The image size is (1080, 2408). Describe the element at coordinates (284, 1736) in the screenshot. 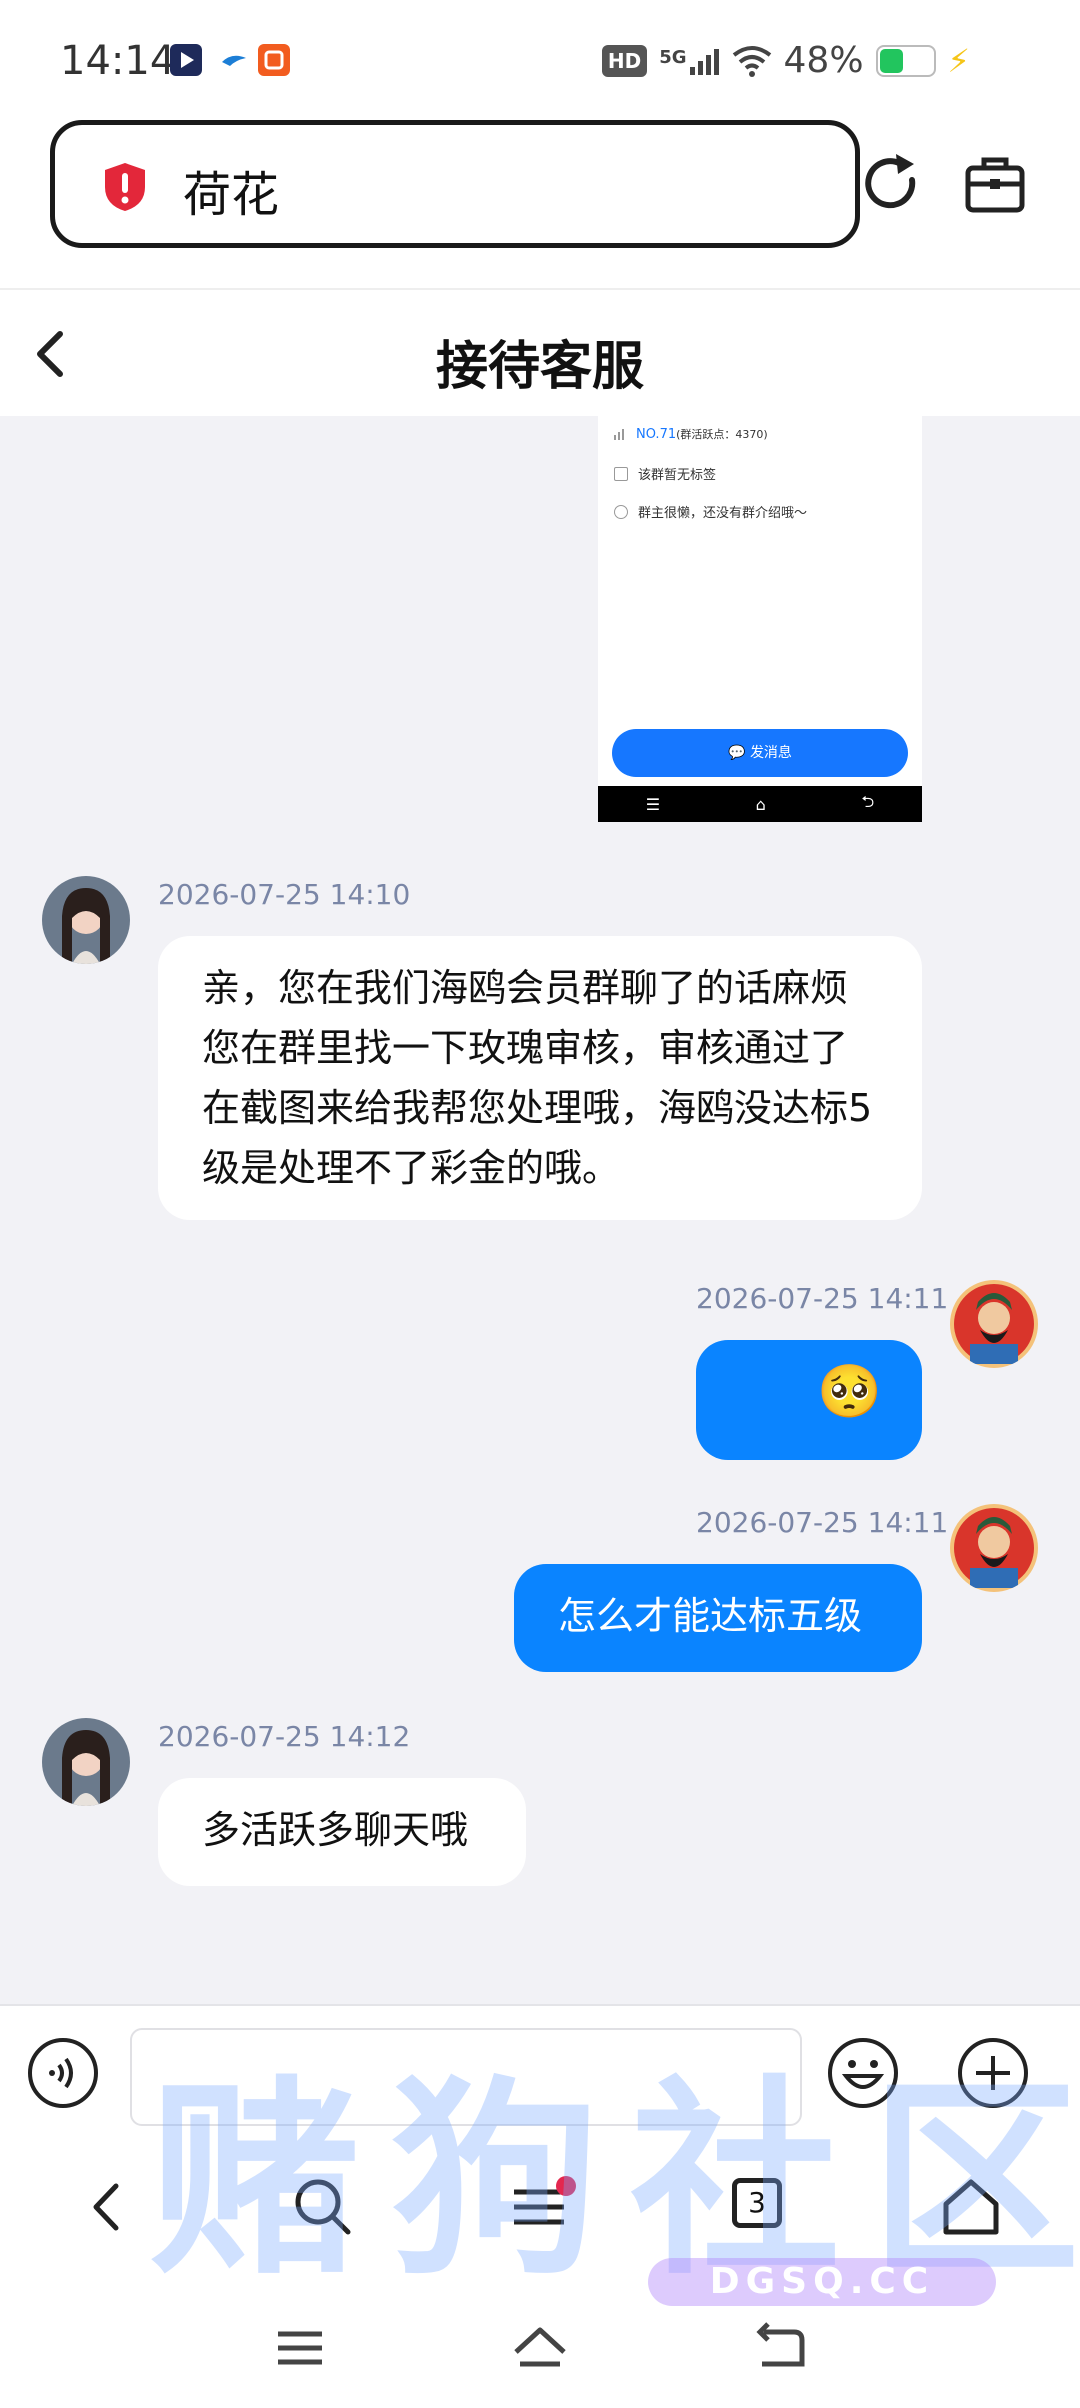

I see `message-timestamp: 2026-07-25 14:12` at that location.